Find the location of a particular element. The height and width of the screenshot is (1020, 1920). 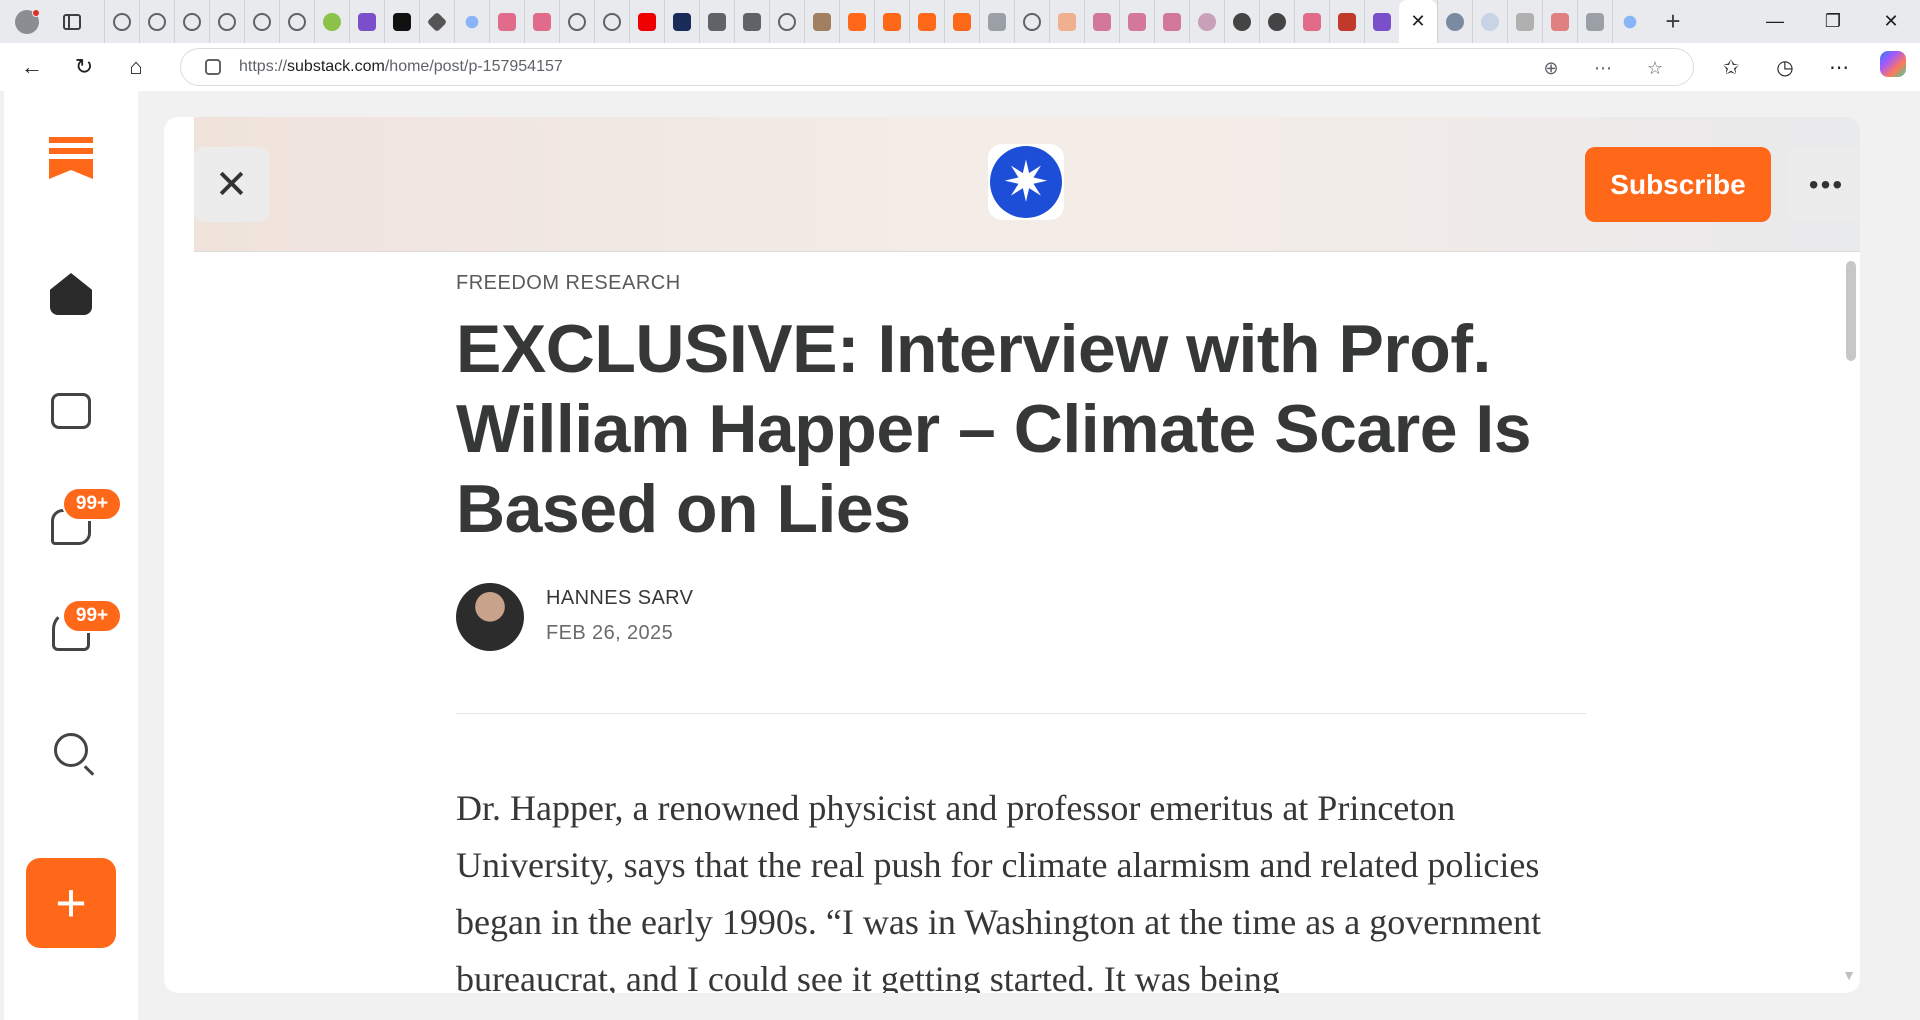

tab-actions-icon is located at coordinates (72, 22).